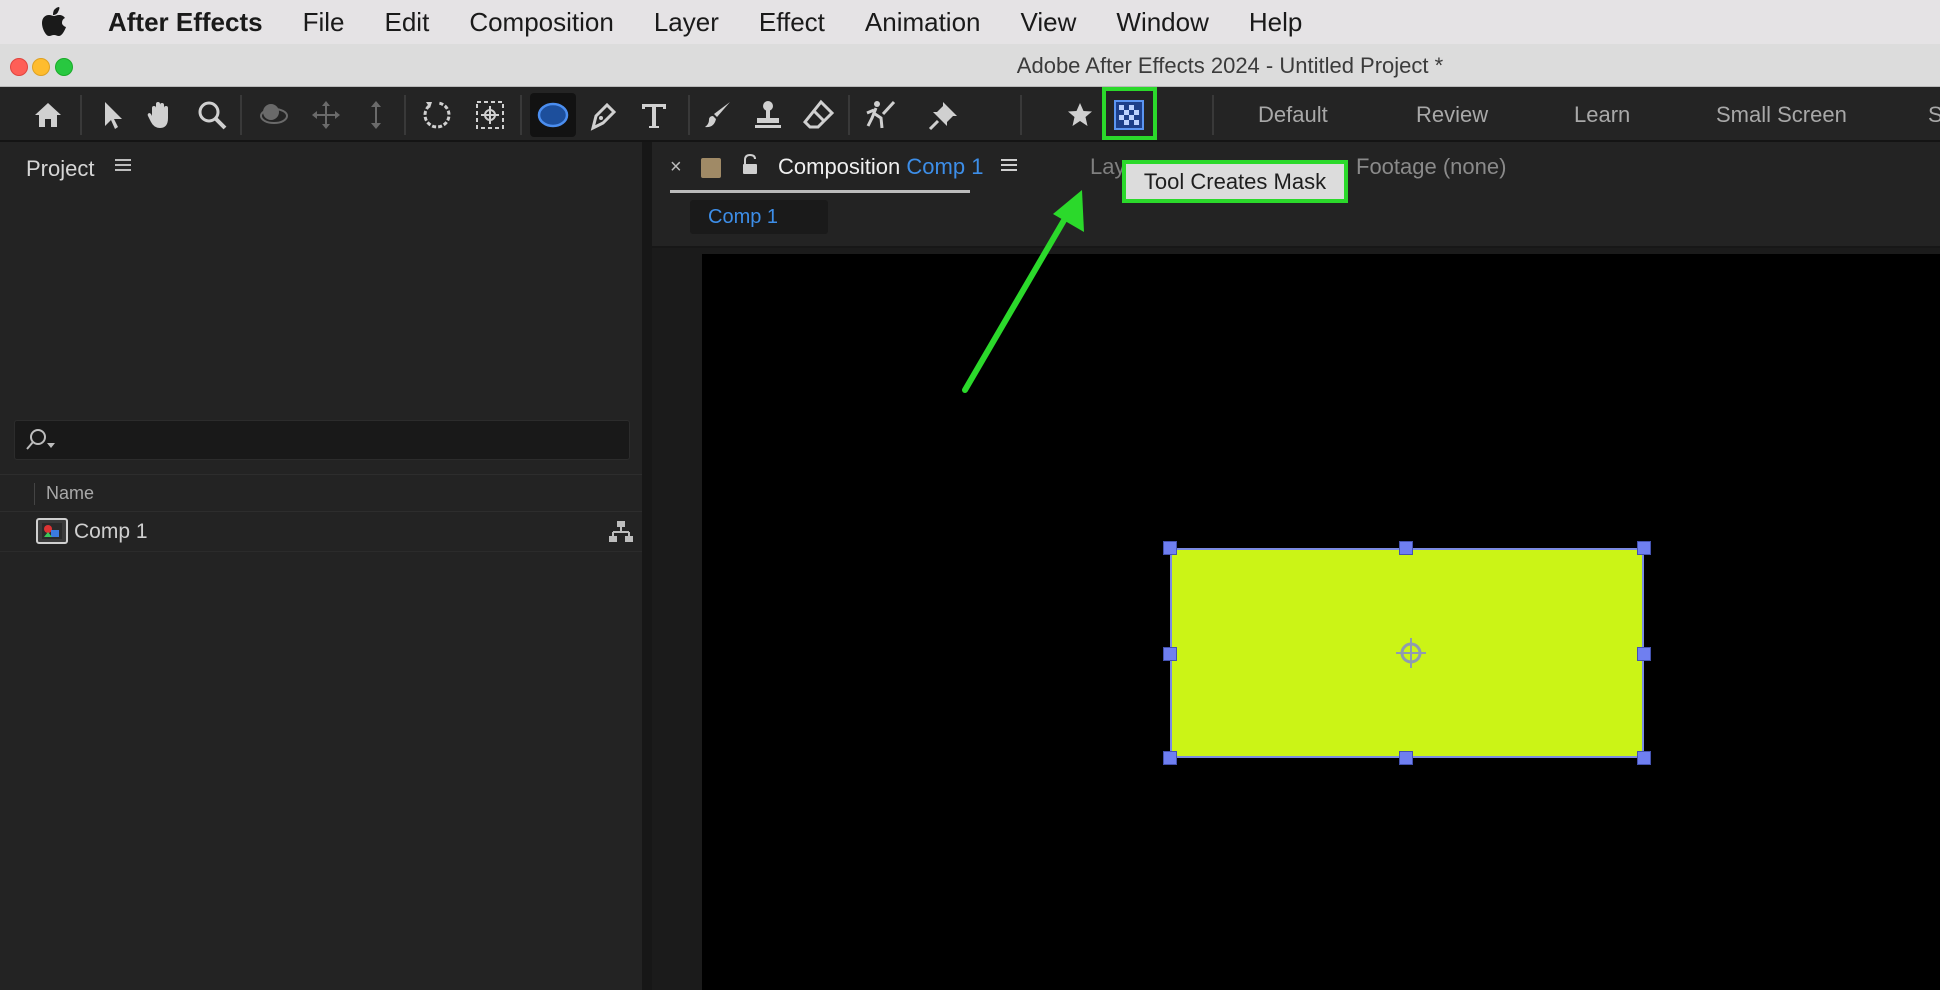 This screenshot has width=1940, height=990. Describe the element at coordinates (112, 115) in the screenshot. I see `selection-tool-icon` at that location.